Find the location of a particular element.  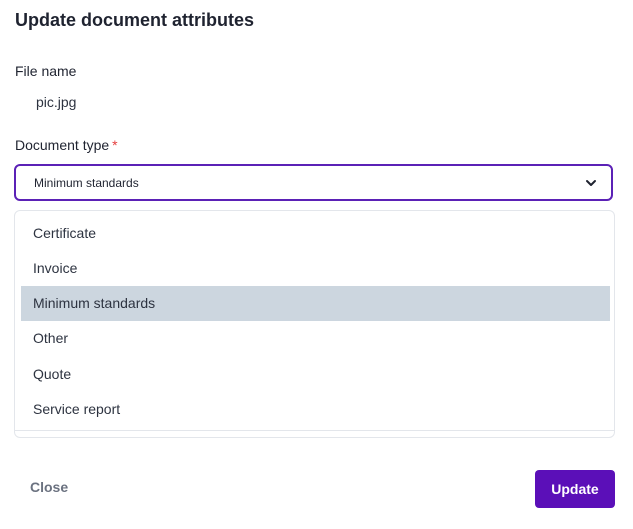

option-quote: Quote is located at coordinates (315, 374).